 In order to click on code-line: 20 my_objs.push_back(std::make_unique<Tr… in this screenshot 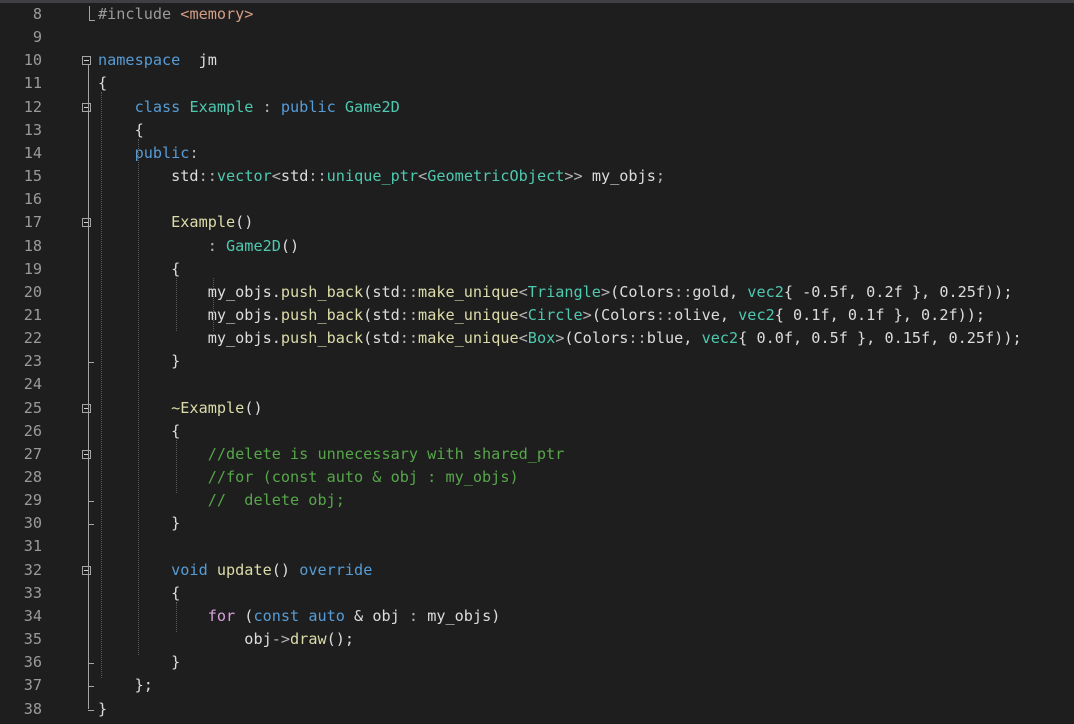, I will do `click(537, 292)`.